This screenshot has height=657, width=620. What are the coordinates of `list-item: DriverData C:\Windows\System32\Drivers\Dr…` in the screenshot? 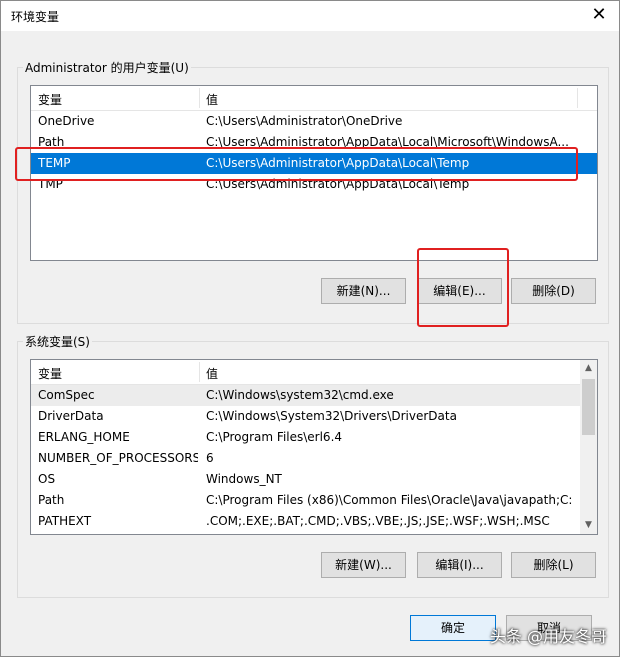 It's located at (305, 416).